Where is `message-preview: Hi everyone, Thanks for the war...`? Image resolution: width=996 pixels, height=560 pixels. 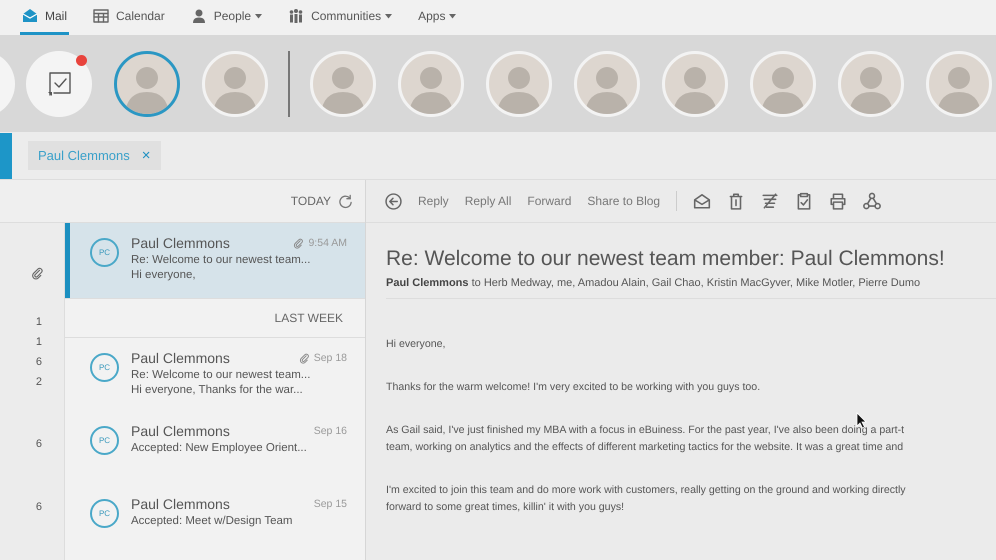 message-preview: Hi everyone, Thanks for the war... is located at coordinates (217, 390).